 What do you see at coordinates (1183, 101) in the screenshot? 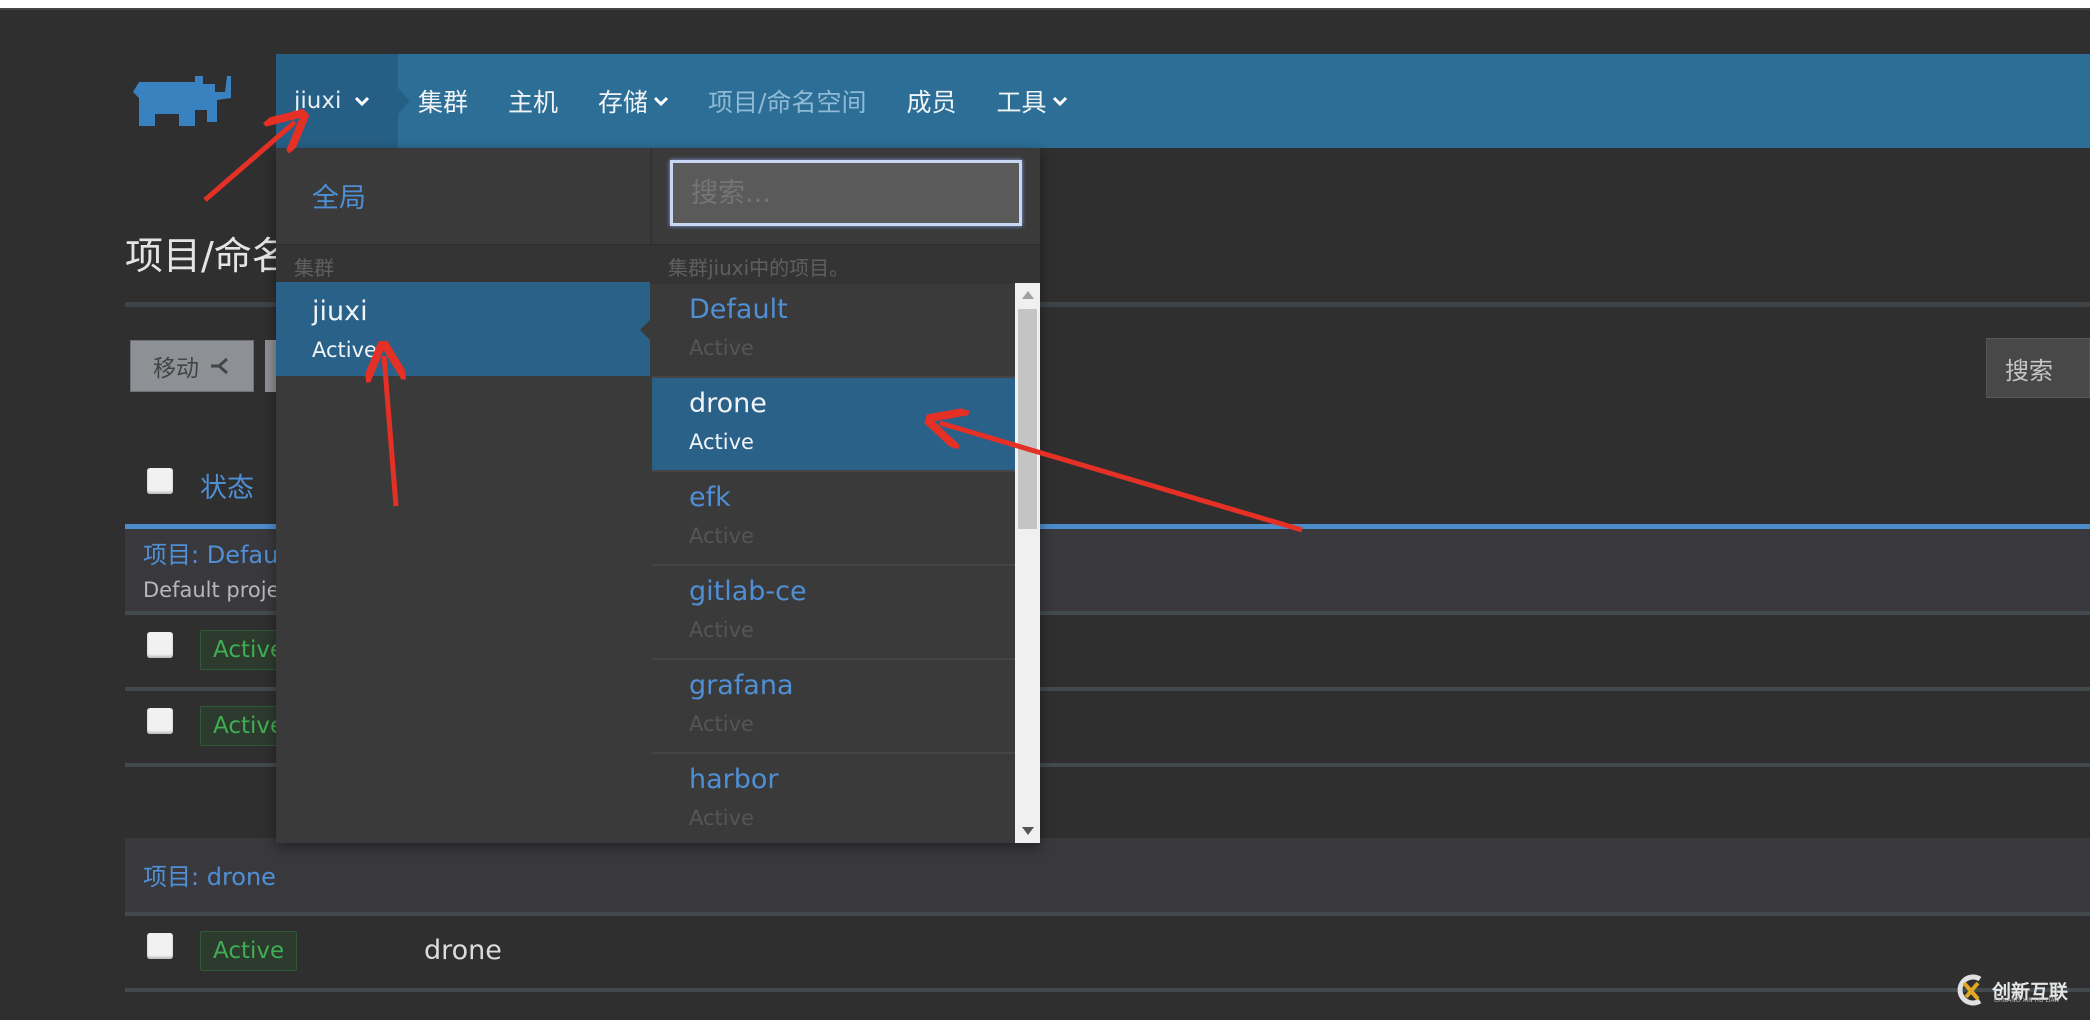
I see `top-navbar: jiuxi 集群 主机 存储 项目/命名空间 成员 工具` at bounding box center [1183, 101].